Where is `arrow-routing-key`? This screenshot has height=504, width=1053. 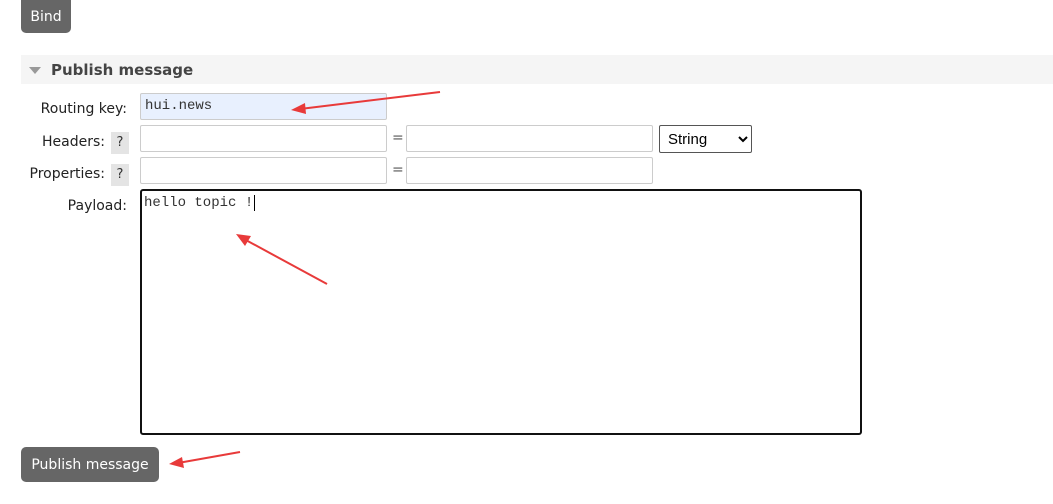
arrow-routing-key is located at coordinates (370, 100).